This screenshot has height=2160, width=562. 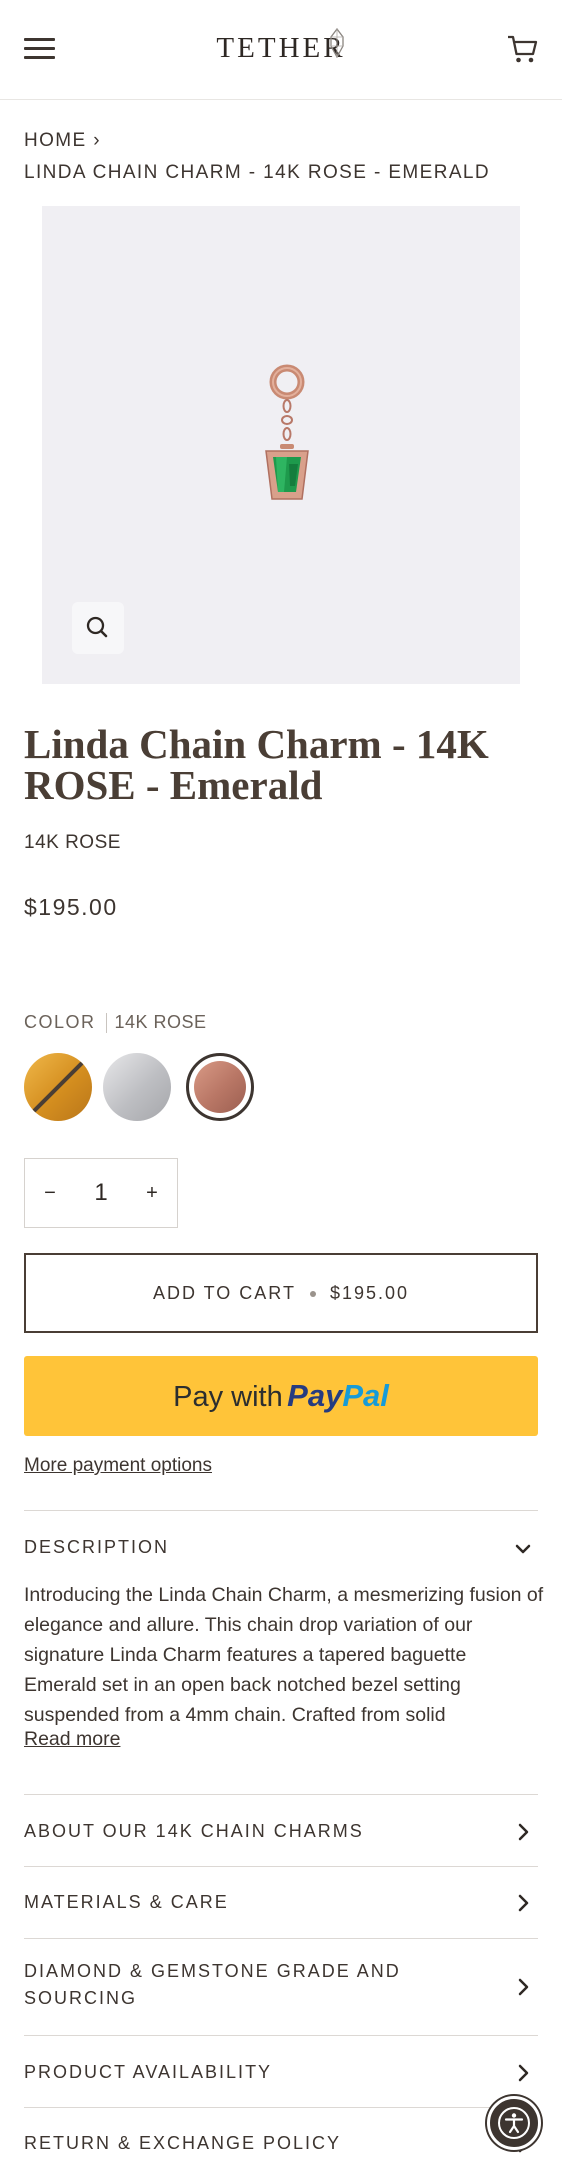 What do you see at coordinates (50, 1193) in the screenshot?
I see `quantity-decrease-button: −` at bounding box center [50, 1193].